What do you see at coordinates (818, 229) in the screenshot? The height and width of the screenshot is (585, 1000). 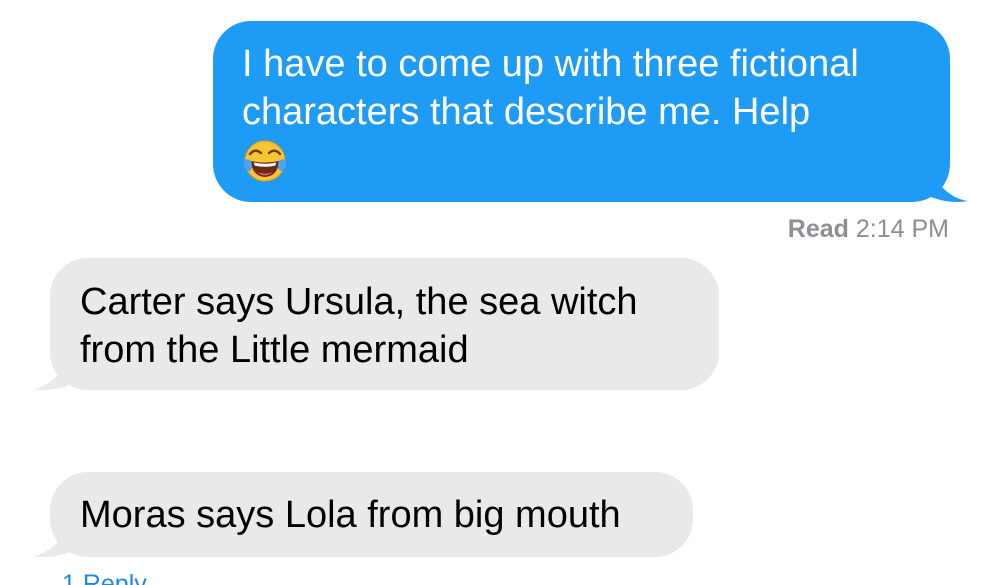 I see `read-label: Read` at bounding box center [818, 229].